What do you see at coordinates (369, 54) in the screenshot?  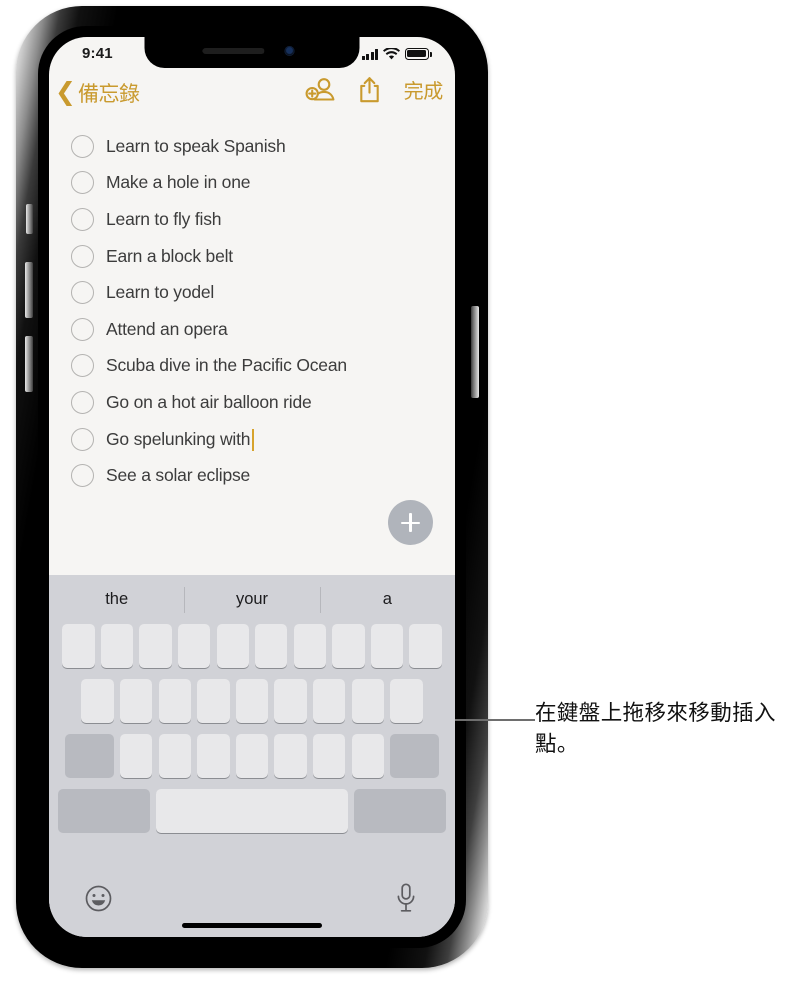 I see `cellular-bars-icon` at bounding box center [369, 54].